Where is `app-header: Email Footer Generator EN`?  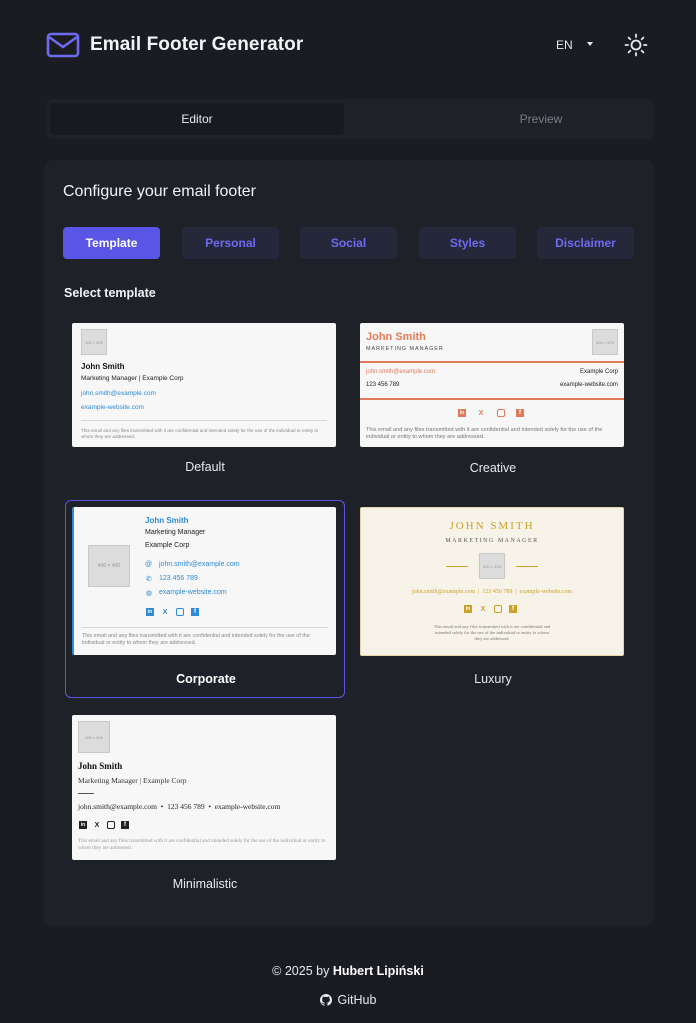
app-header: Email Footer Generator EN is located at coordinates (348, 45).